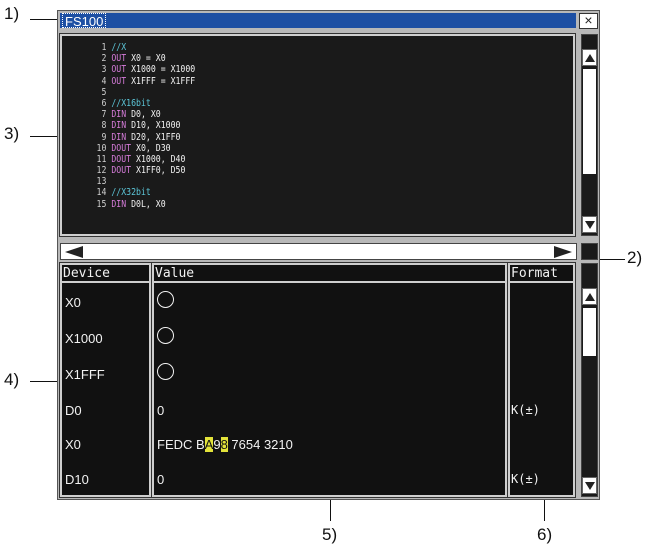  Describe the element at coordinates (104, 92) in the screenshot. I see `line-number: 5` at that location.